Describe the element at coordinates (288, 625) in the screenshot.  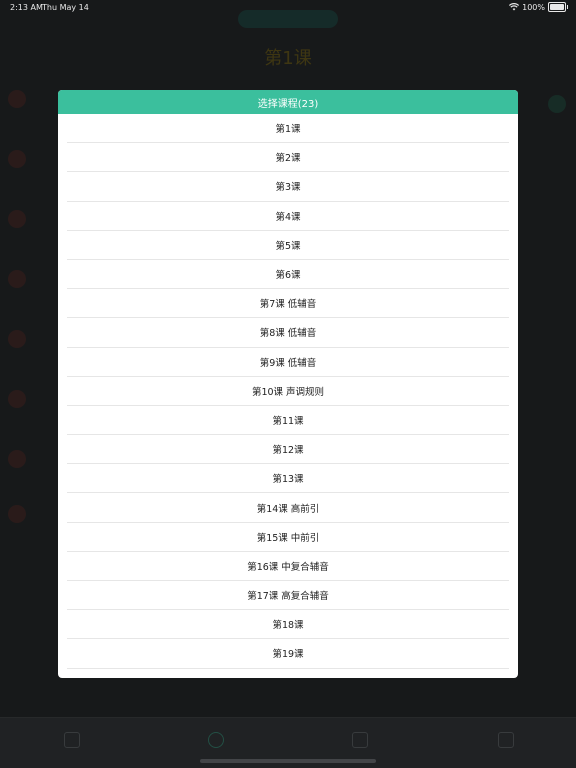
I see `course-item: 第18课` at that location.